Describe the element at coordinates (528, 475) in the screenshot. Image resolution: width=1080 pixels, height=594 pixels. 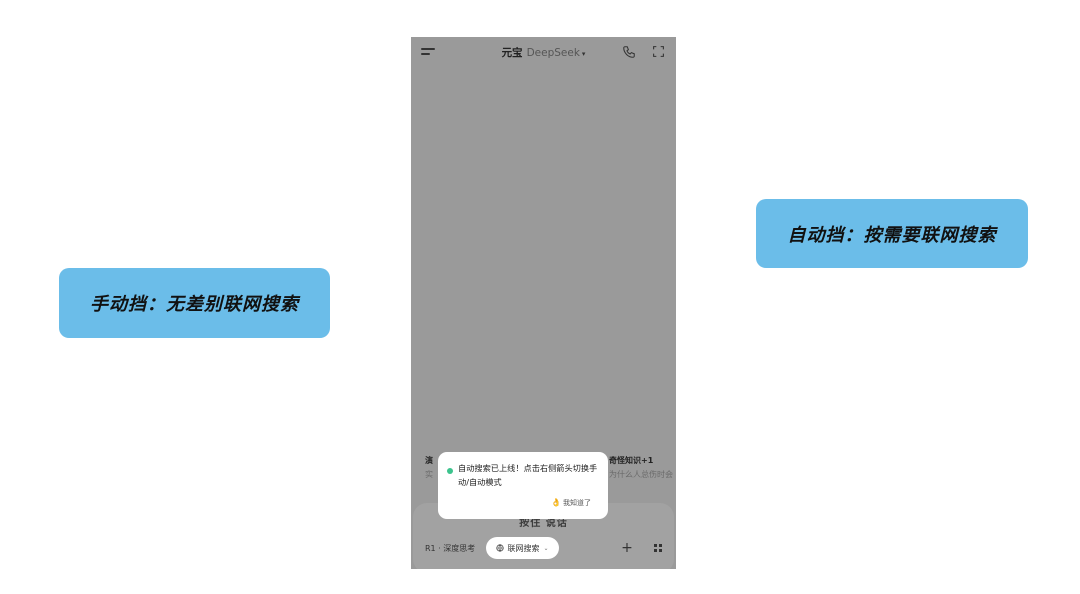
I see `popup-message: 自动搜索已上线！点击右侧箭头切换手动/自动模式` at that location.